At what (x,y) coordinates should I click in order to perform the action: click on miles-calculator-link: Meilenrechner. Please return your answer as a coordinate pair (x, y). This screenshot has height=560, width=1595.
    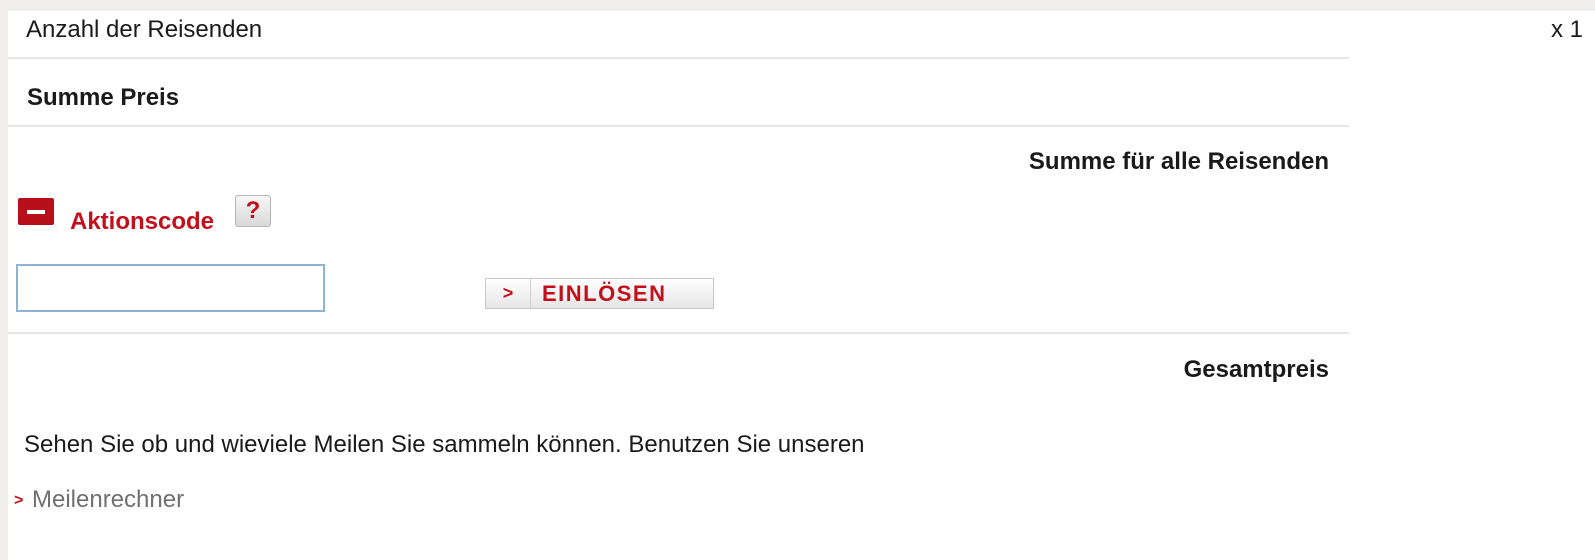
    Looking at the image, I should click on (108, 500).